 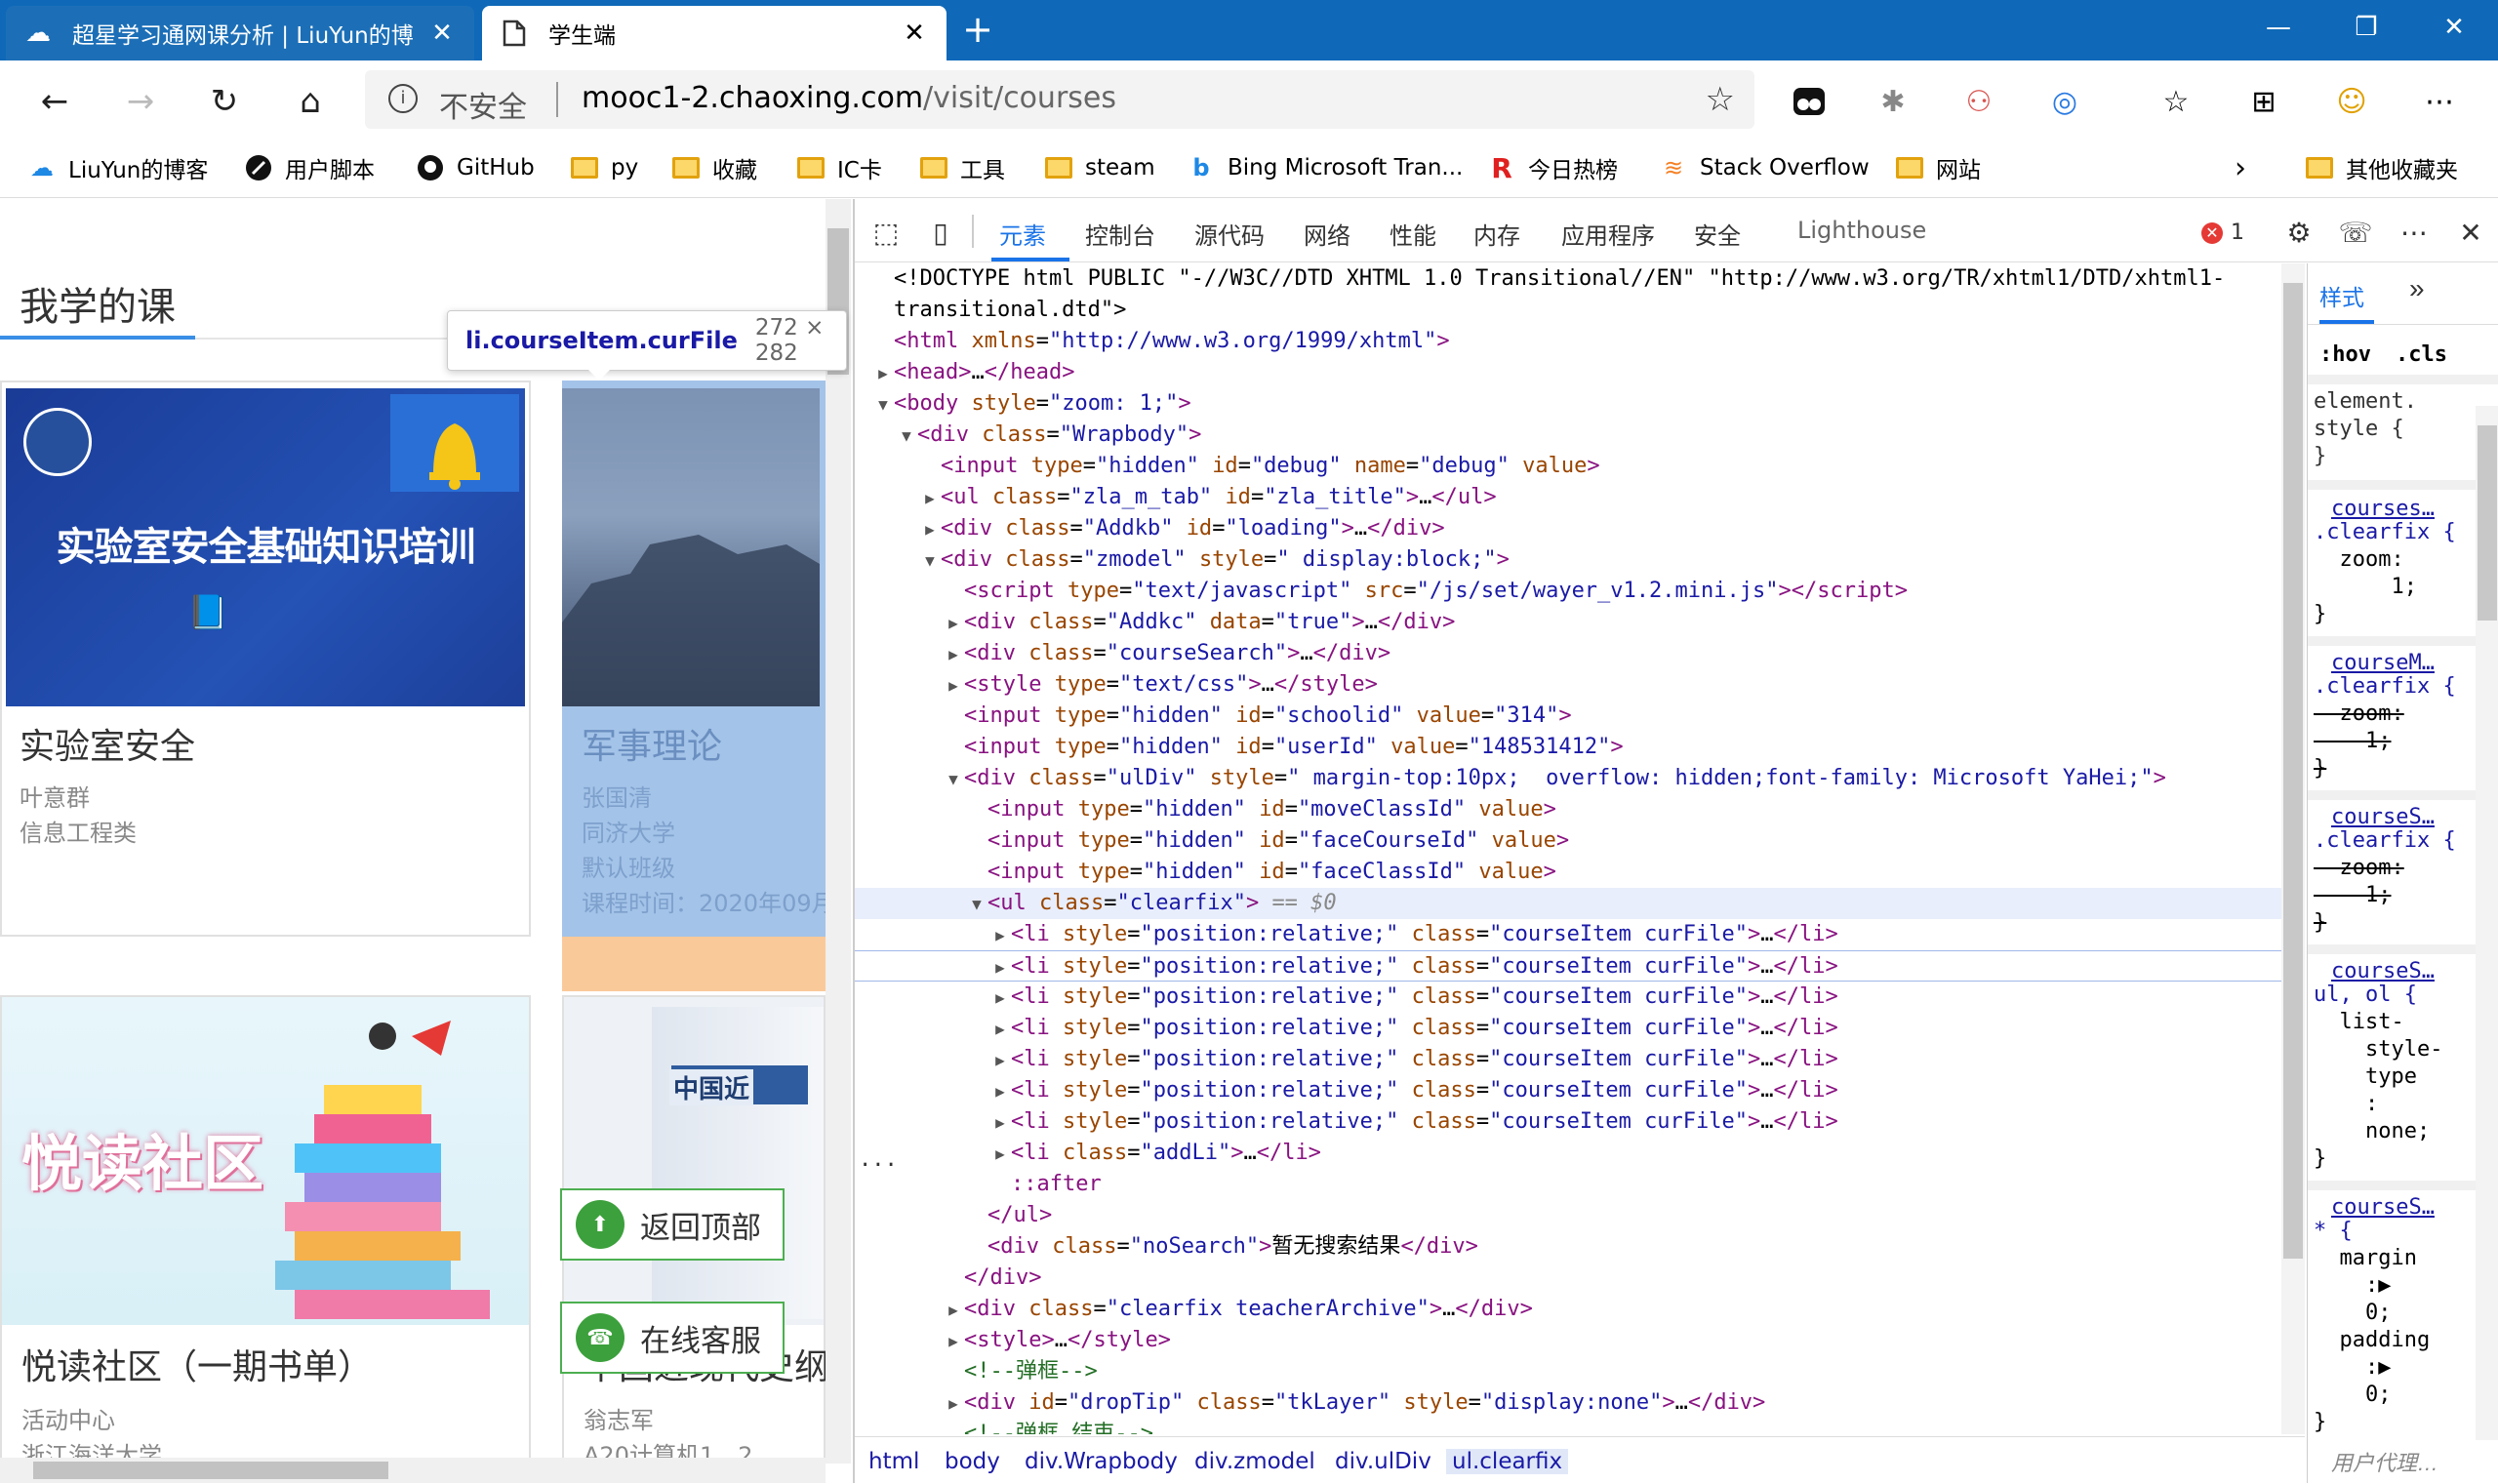 I want to click on page-vertical-scrollbar, so click(x=838, y=831).